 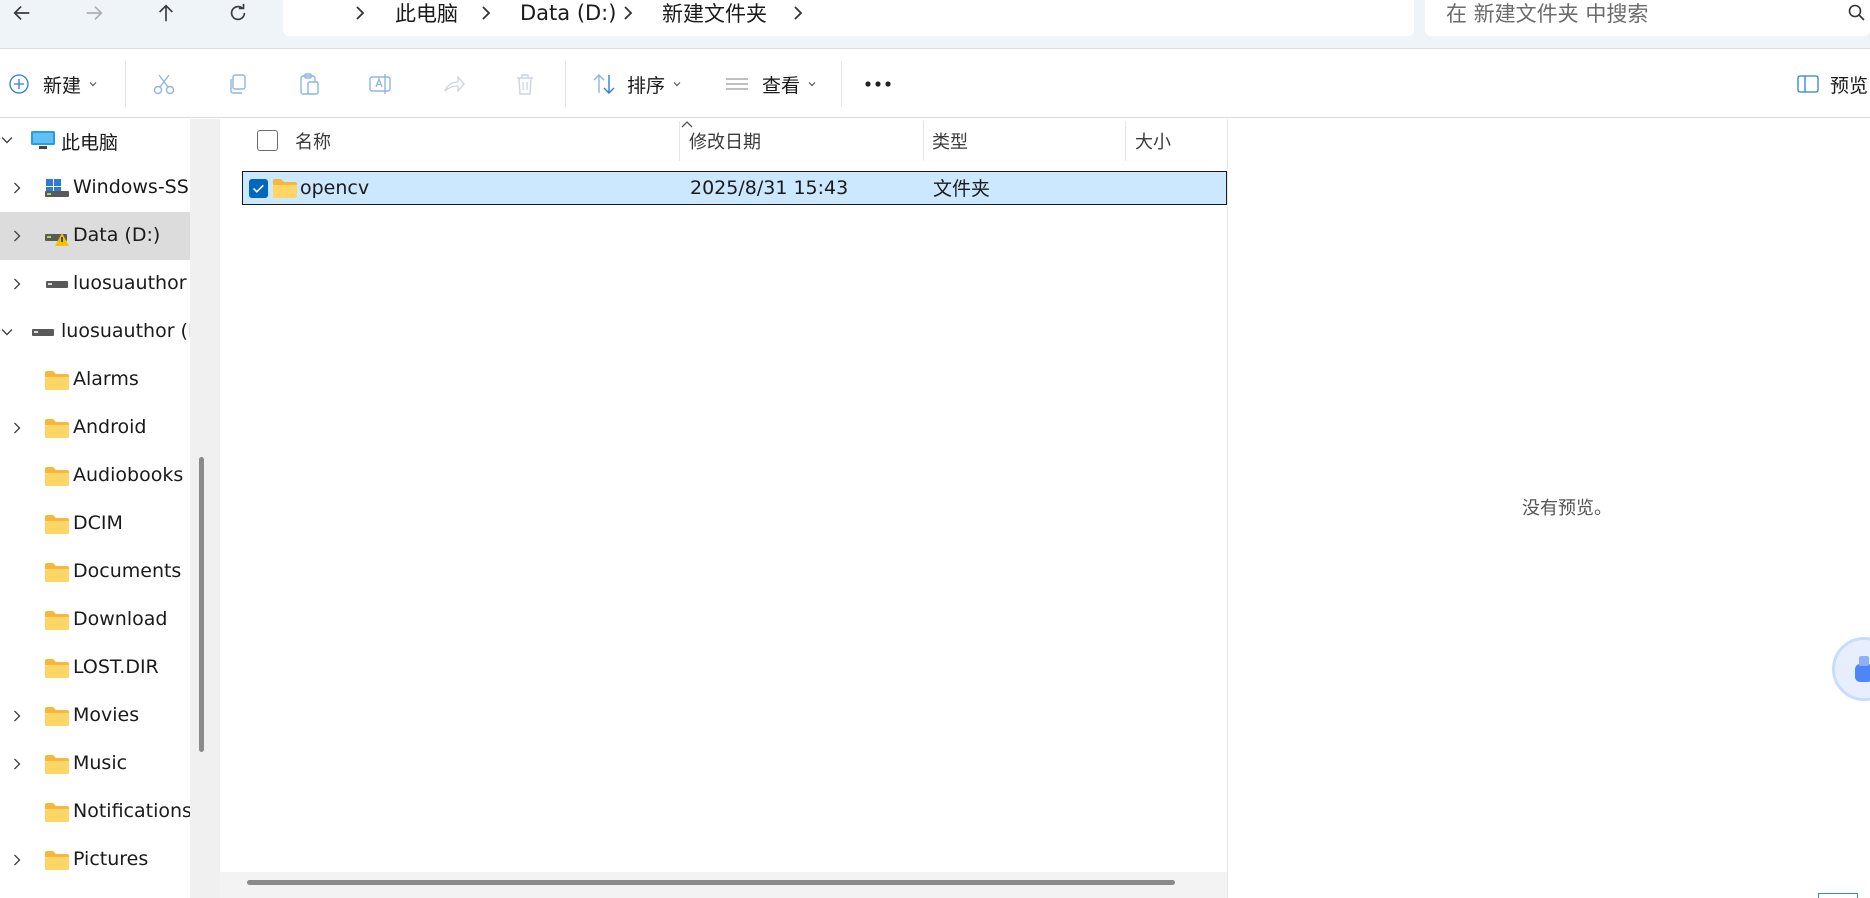 I want to click on checkmark-icon, so click(x=258, y=188).